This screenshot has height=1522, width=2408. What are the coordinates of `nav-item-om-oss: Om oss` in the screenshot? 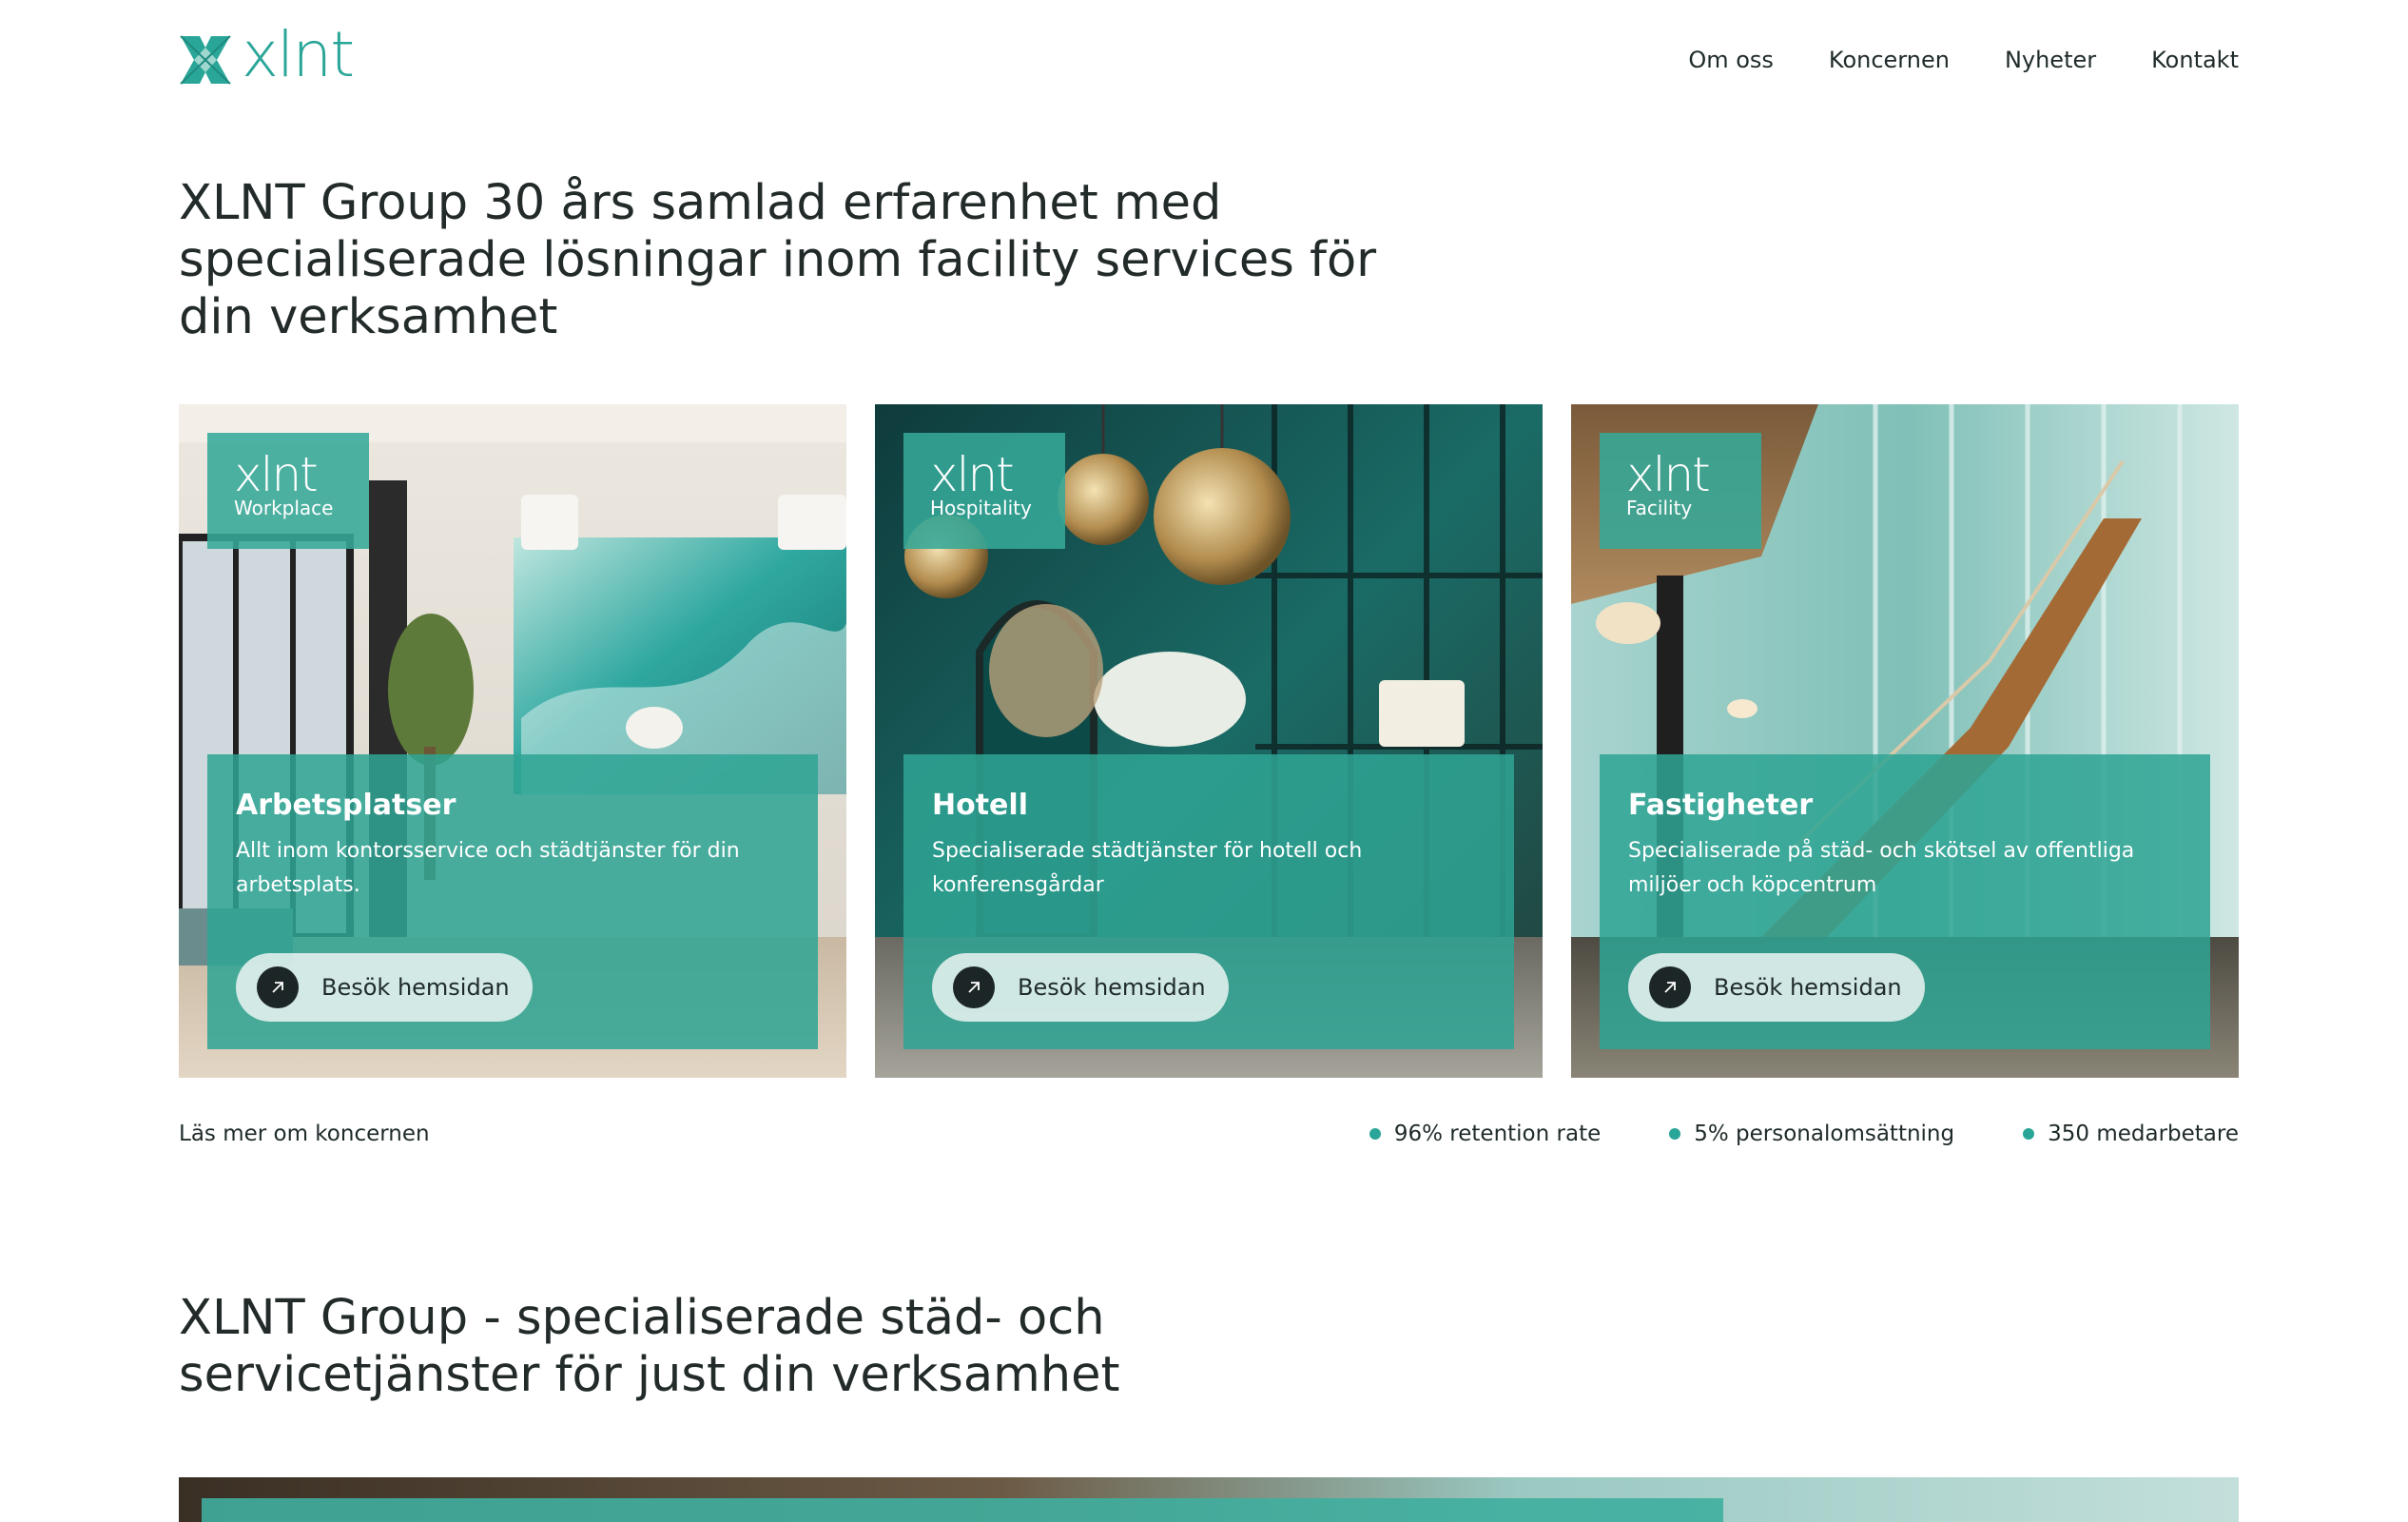 It's located at (1731, 60).